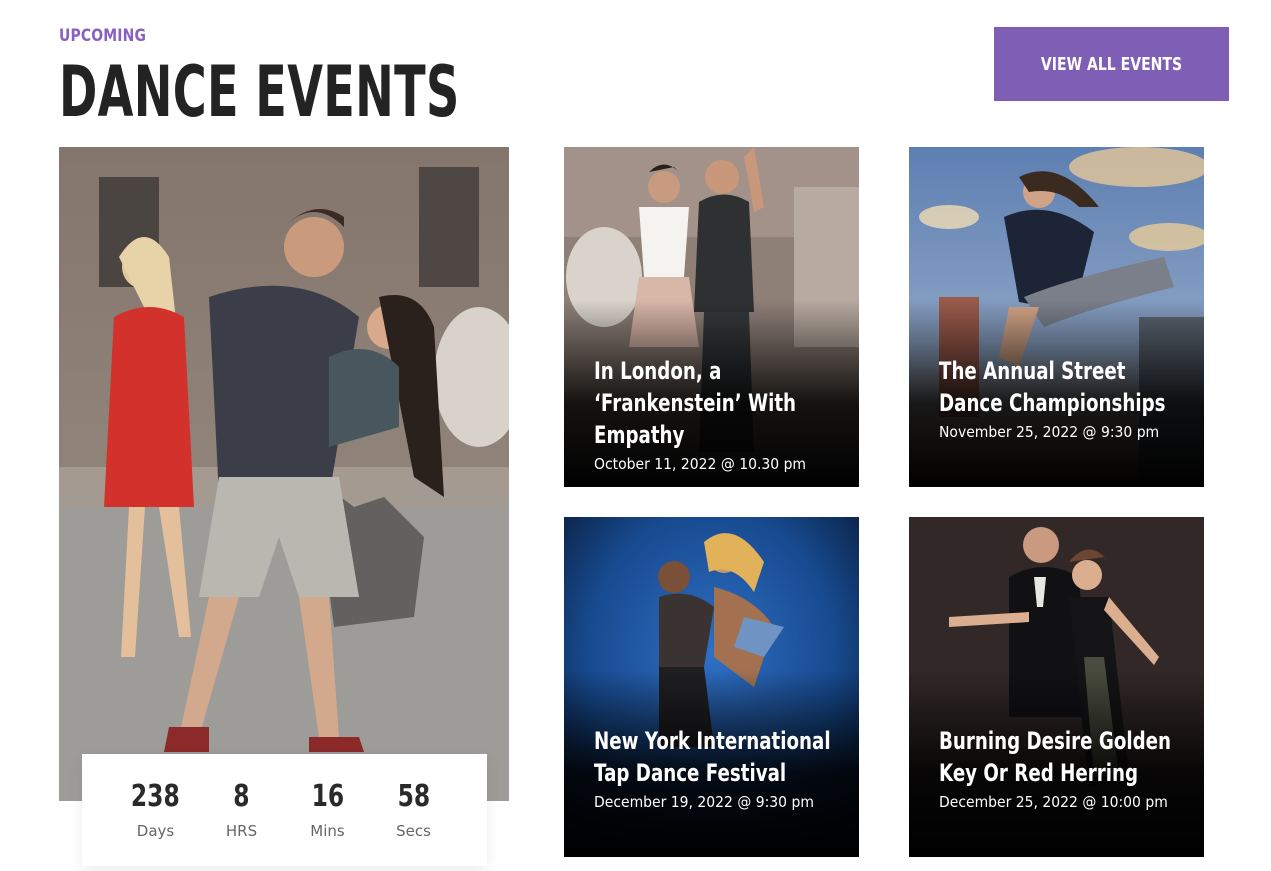 This screenshot has width=1271, height=871. I want to click on countdown-value: 8, so click(241, 796).